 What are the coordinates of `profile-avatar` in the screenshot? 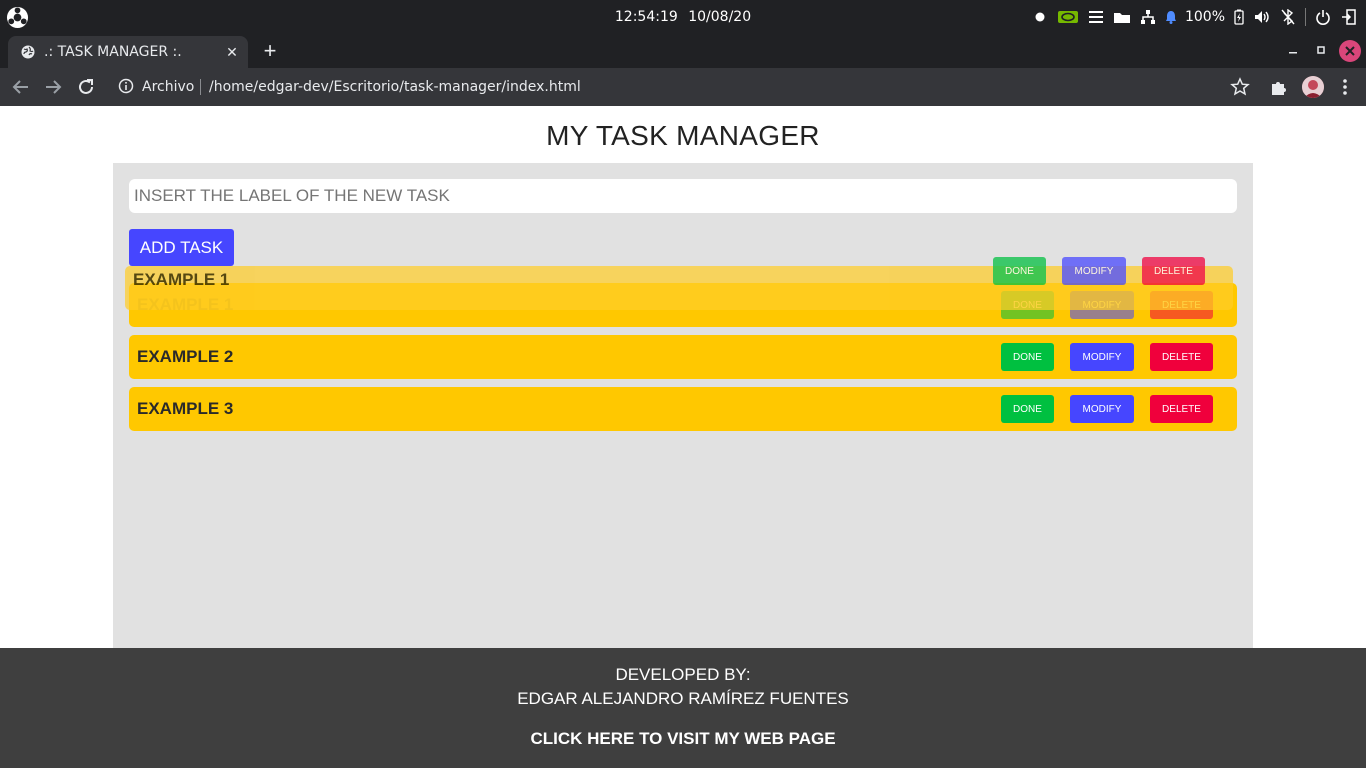 It's located at (1313, 87).